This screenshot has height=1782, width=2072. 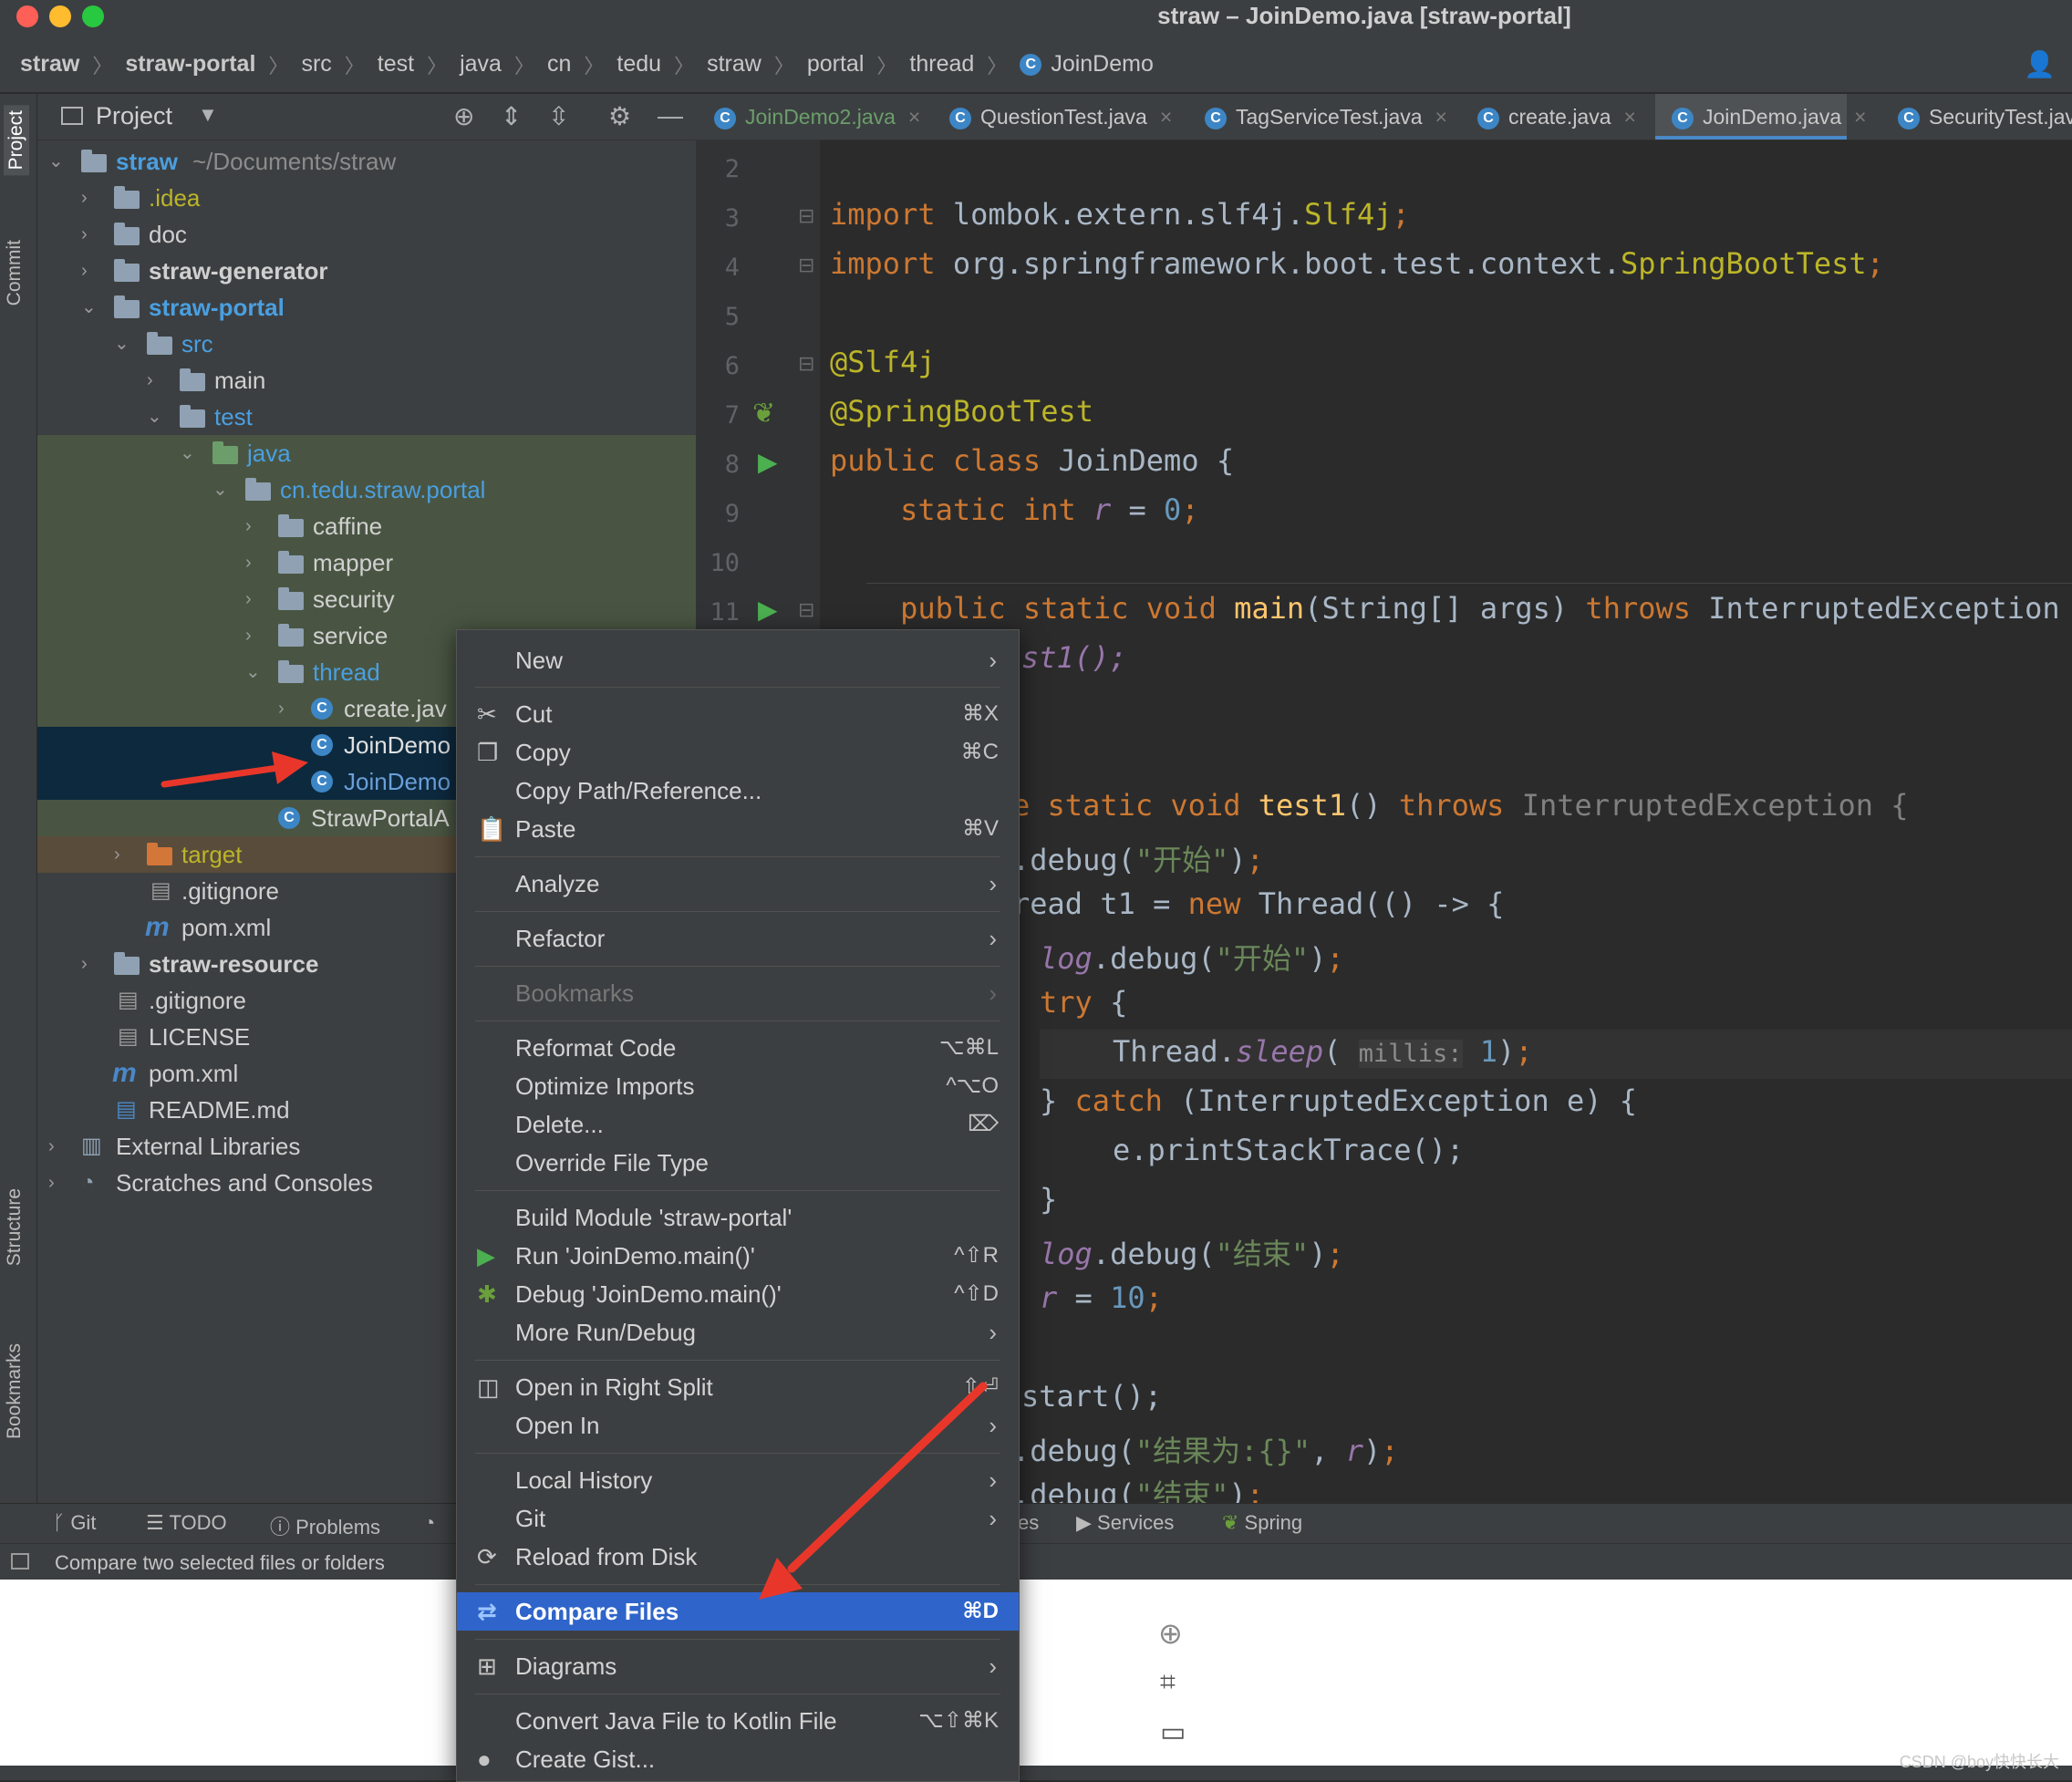 What do you see at coordinates (1979, 1762) in the screenshot?
I see `watermark: CSDN @boy快快长大` at bounding box center [1979, 1762].